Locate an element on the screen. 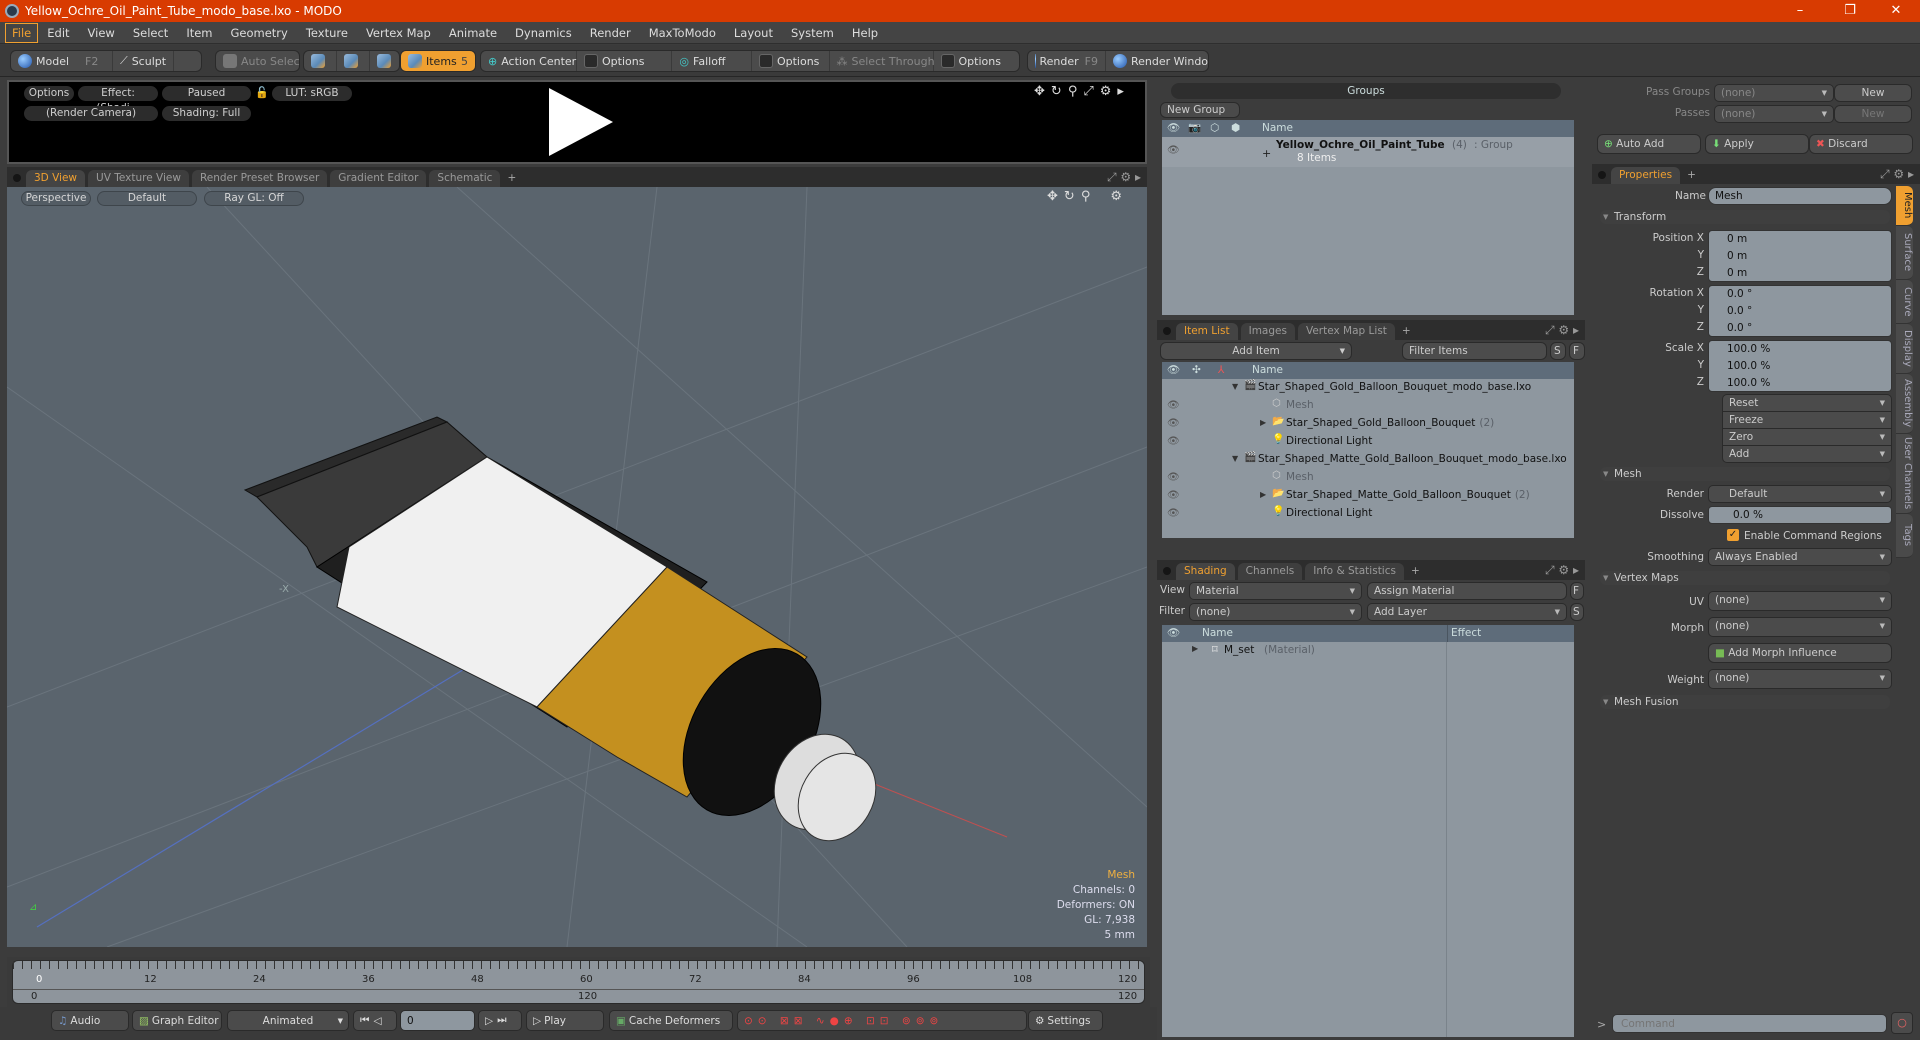 The height and width of the screenshot is (1040, 1920). play-preview-icon is located at coordinates (581, 122).